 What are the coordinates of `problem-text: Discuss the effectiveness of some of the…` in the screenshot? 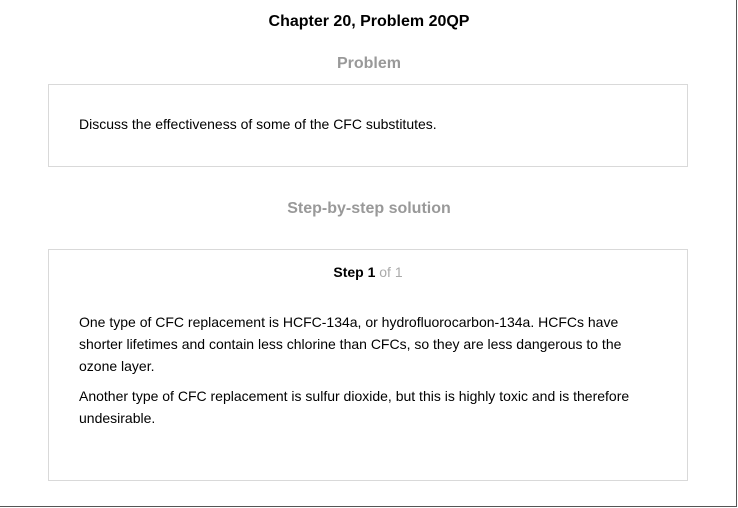 It's located at (258, 124).